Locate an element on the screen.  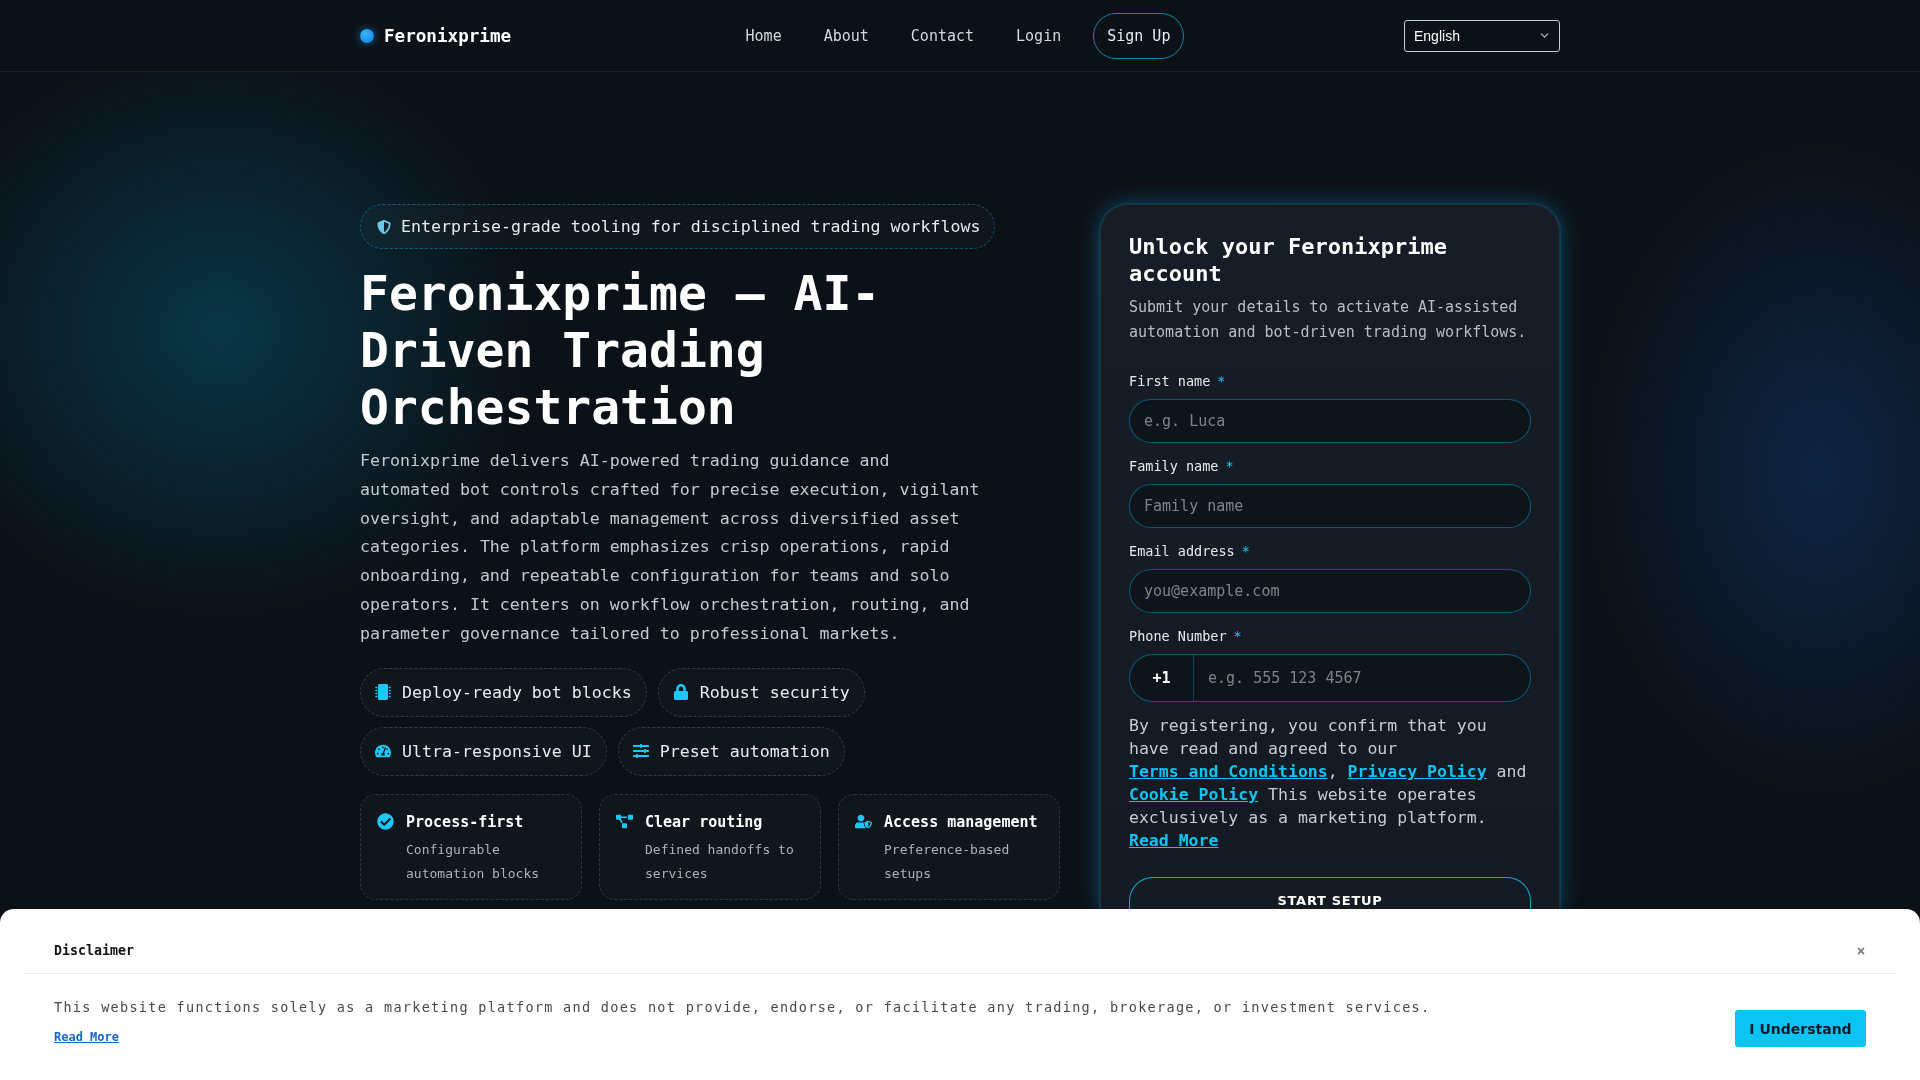
hero-title: Feronixprime — AI-Driven Trading Orchestration is located at coordinates (621, 350).